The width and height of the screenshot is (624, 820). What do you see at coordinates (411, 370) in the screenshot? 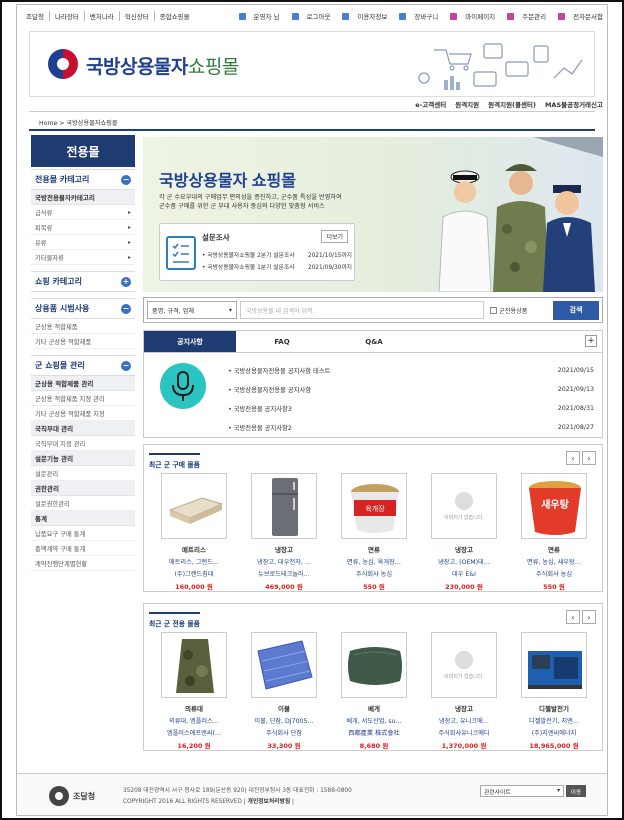
I see `notice-row: • 국방상용물자전용몰 공지사항 테스트 2021/09/15` at bounding box center [411, 370].